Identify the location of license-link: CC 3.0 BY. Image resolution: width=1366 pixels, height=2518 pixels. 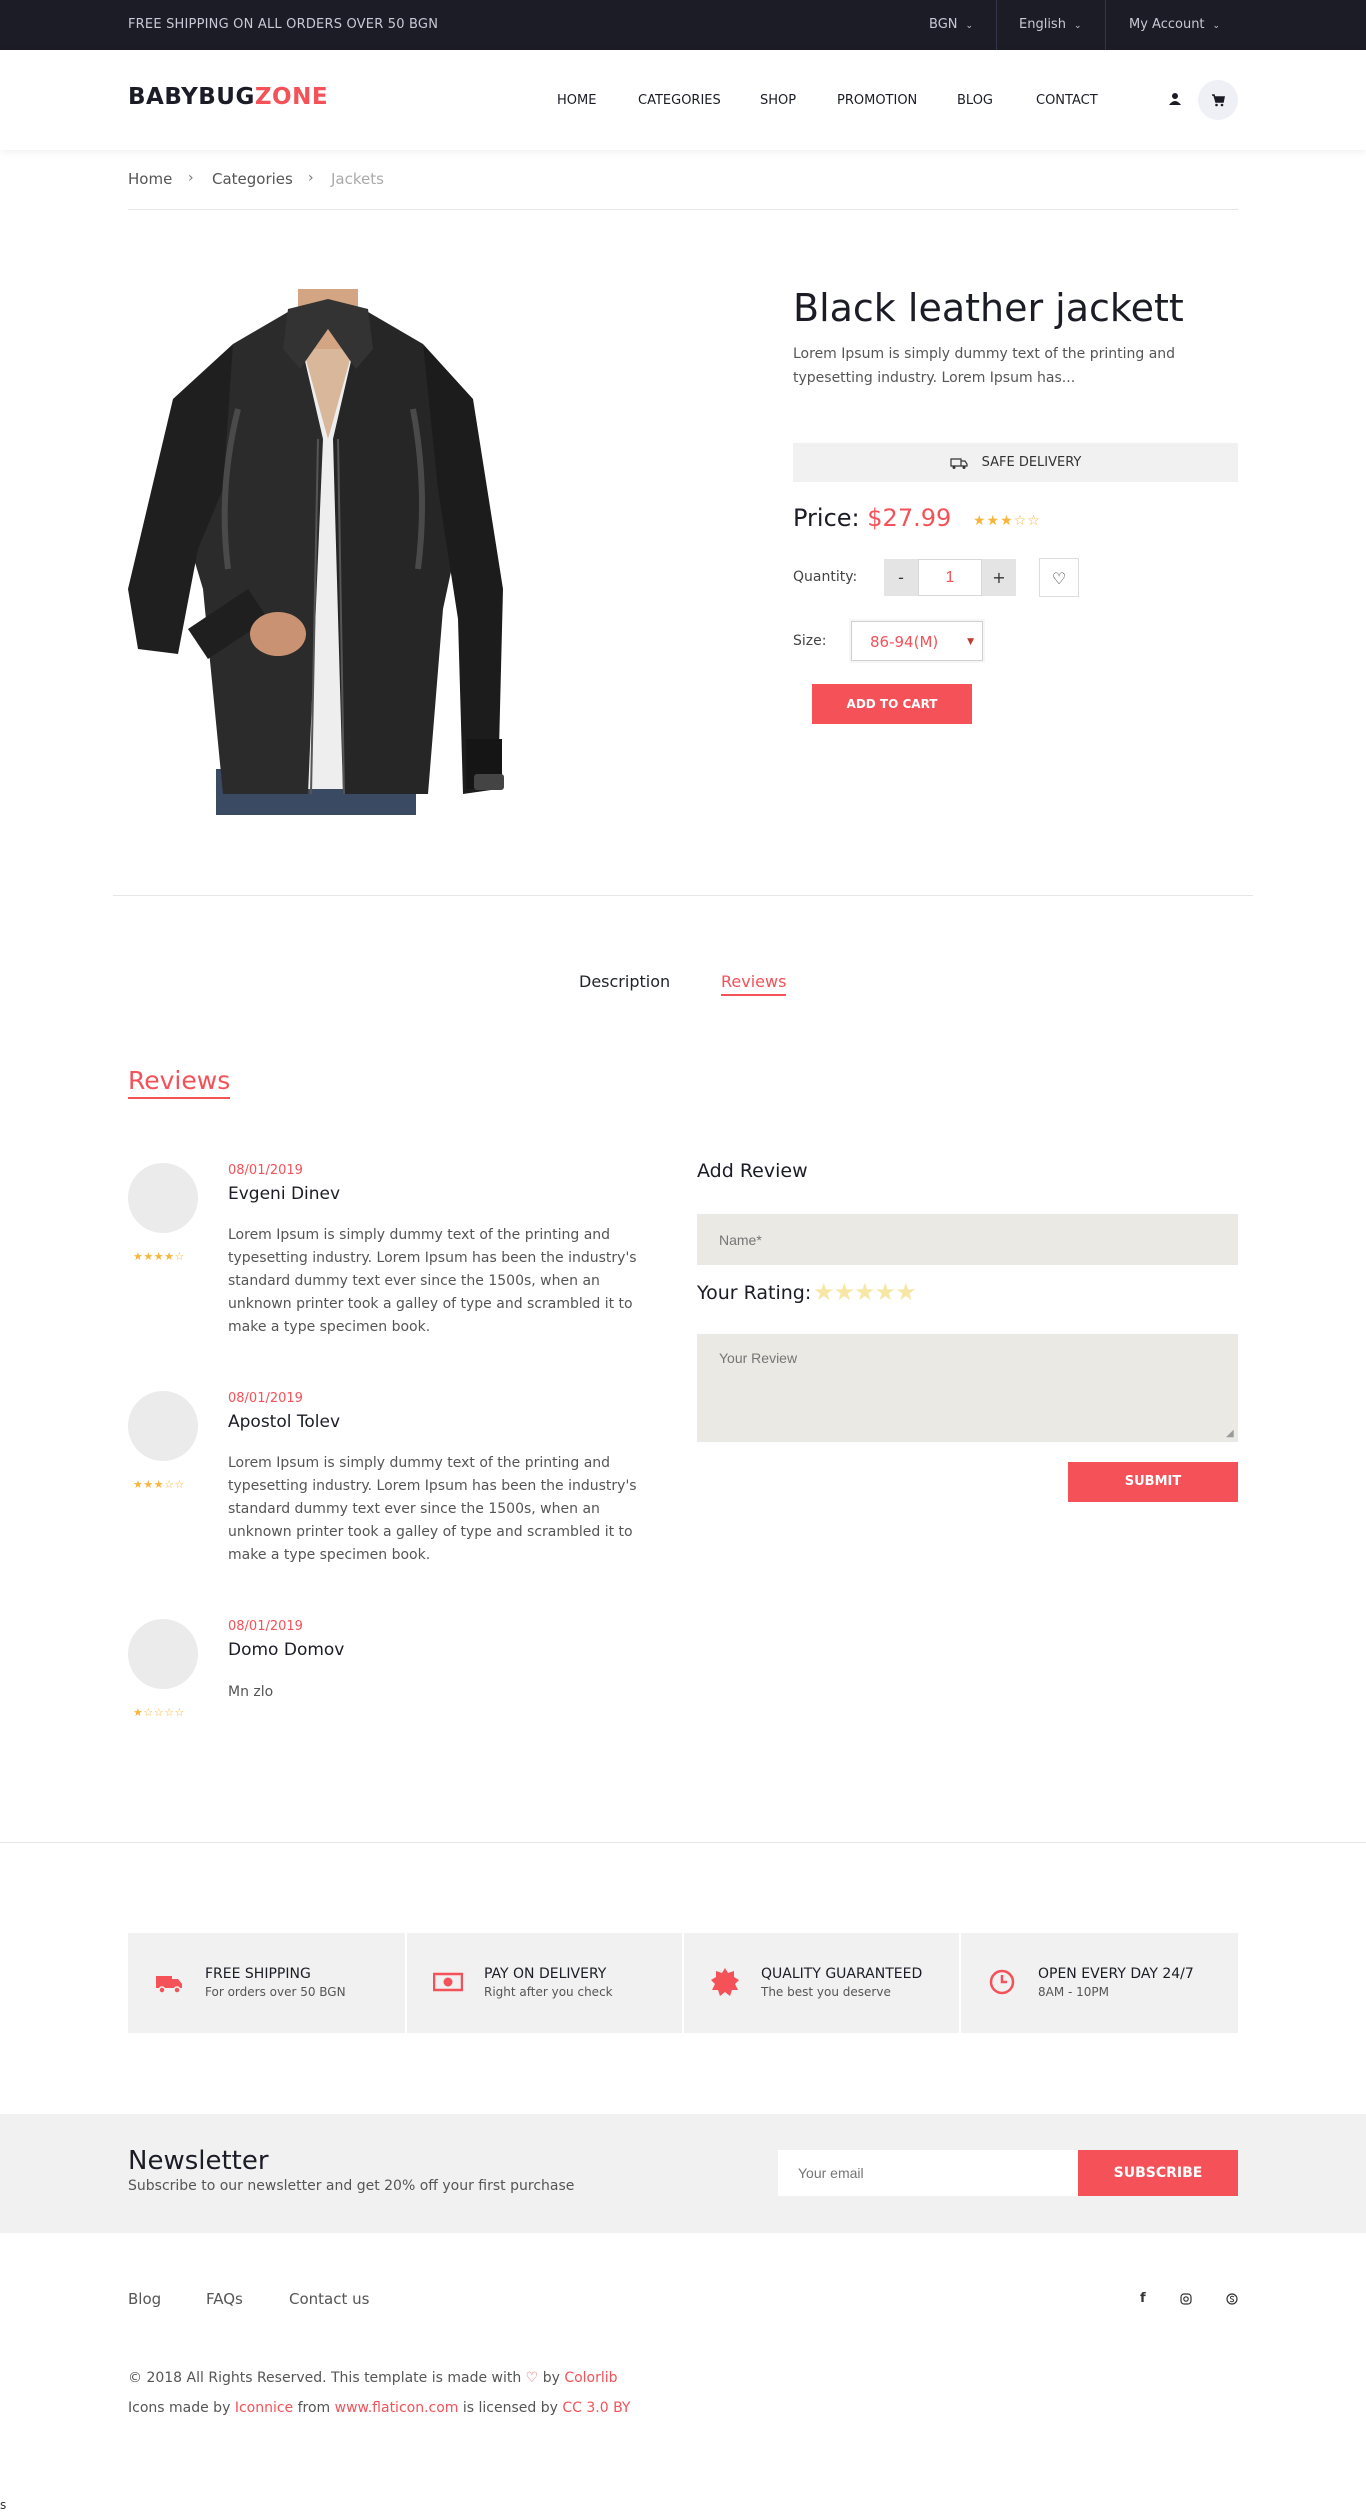
(596, 2408).